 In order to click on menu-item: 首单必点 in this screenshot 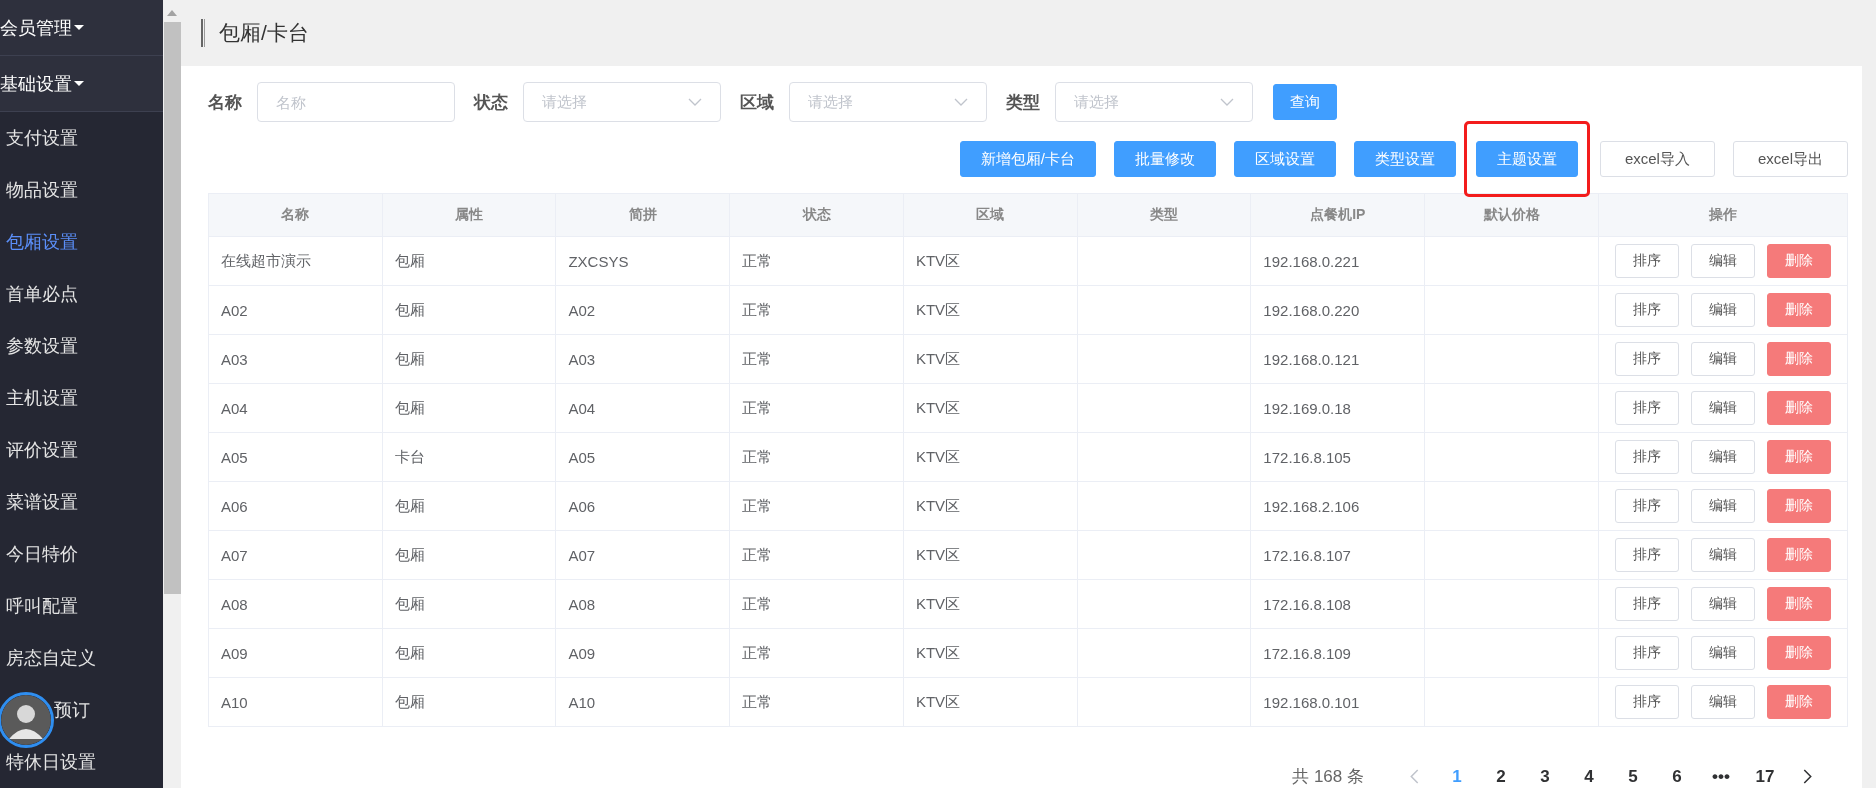, I will do `click(42, 294)`.